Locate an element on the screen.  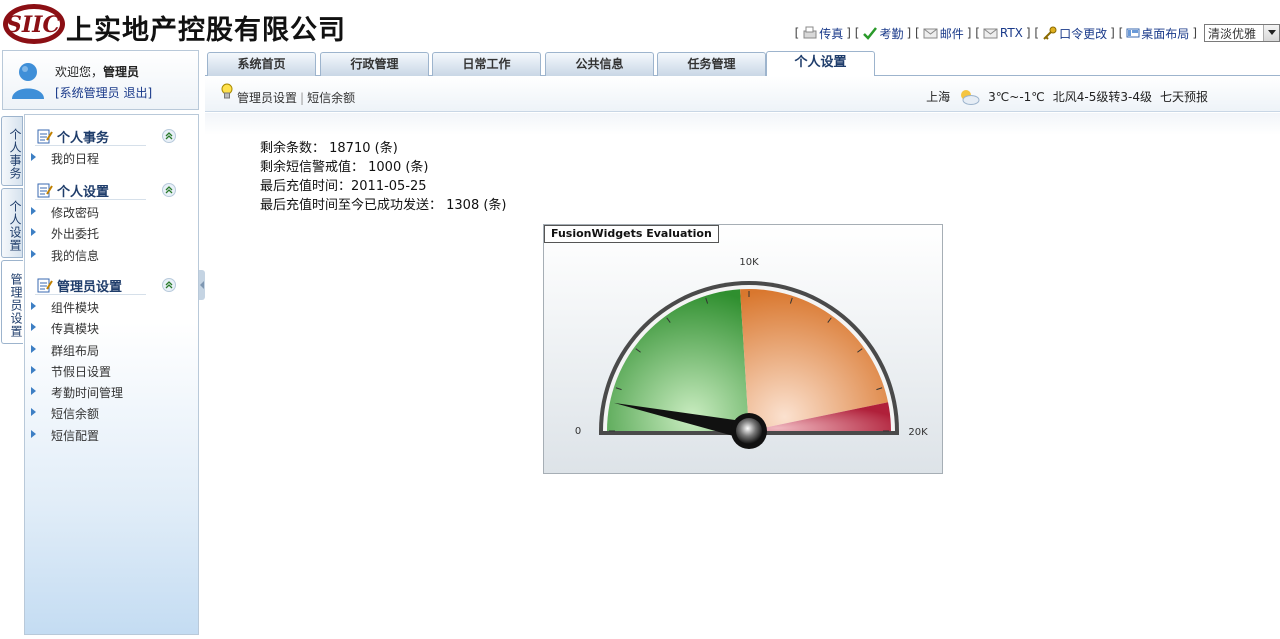
weather-wind: 北风4-5级转3-4级 is located at coordinates (1102, 97).